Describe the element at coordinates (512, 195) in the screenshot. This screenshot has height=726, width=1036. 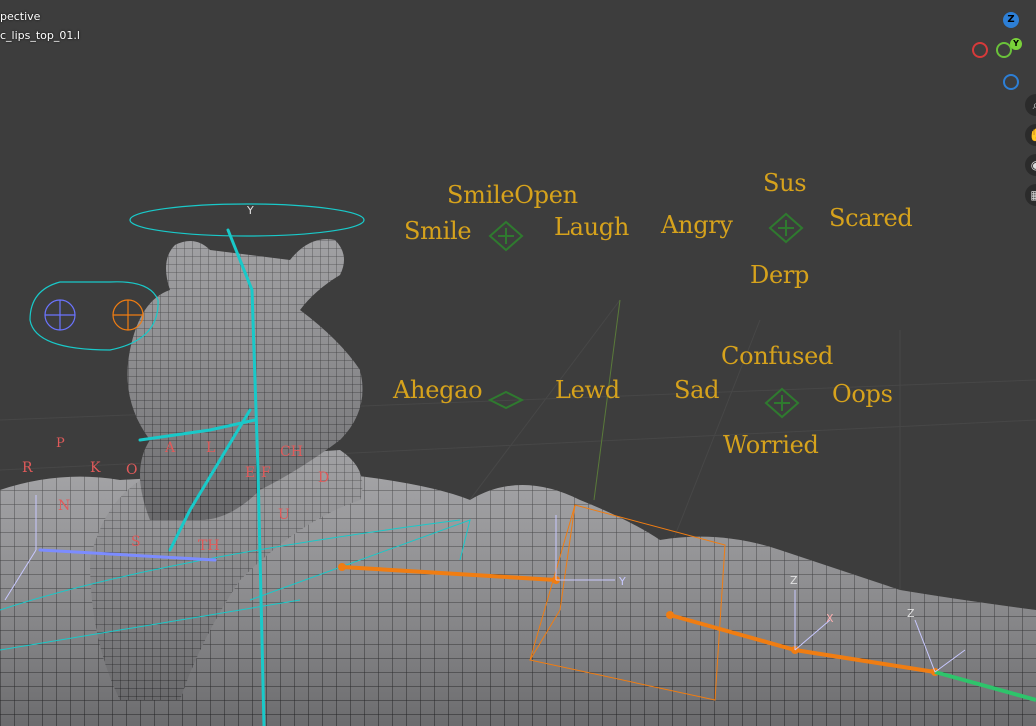
I see `expr-smile-open: SmileOpen` at that location.